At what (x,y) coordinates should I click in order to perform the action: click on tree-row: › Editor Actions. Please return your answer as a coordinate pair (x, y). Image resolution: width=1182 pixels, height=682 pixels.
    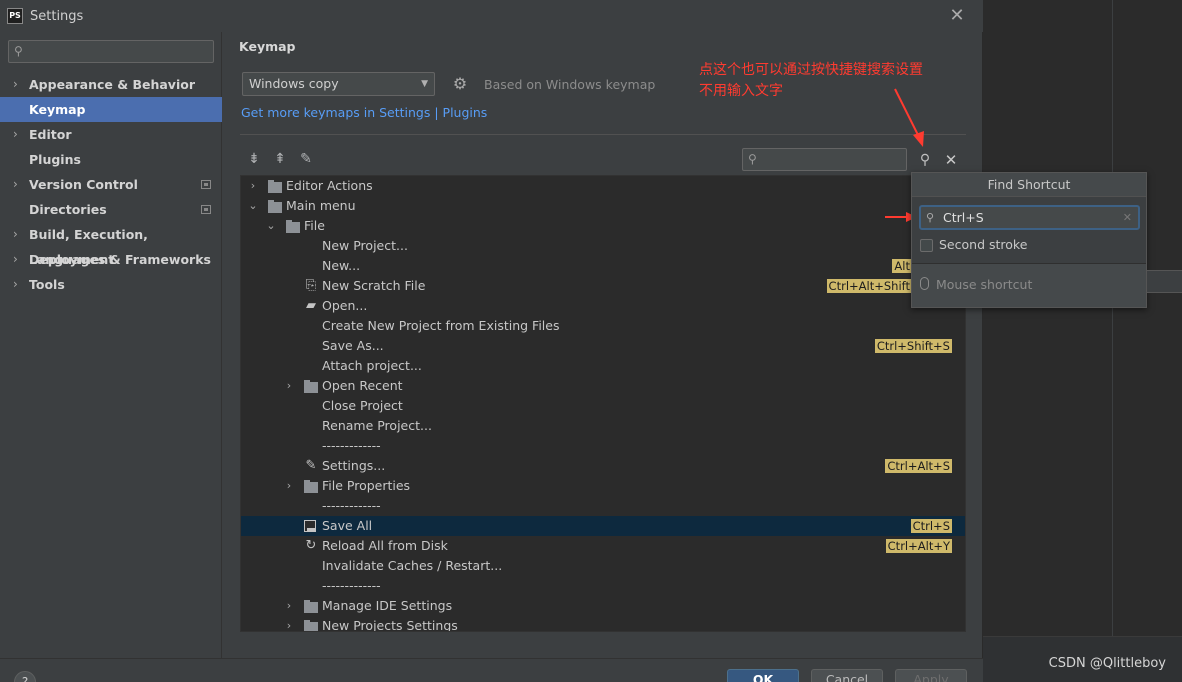
    Looking at the image, I should click on (603, 186).